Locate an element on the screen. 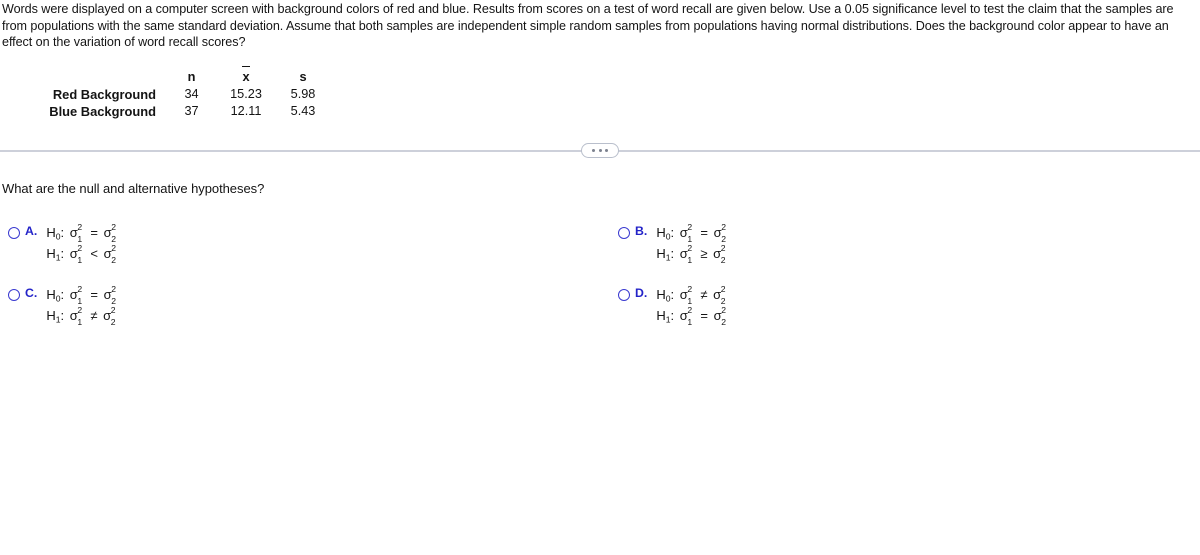  table-header-row: n x s is located at coordinates (173, 76).